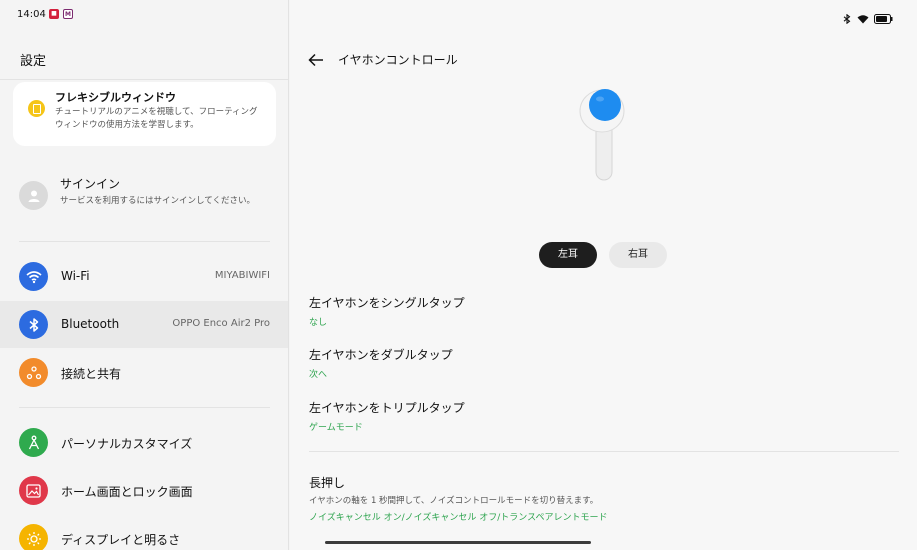 Image resolution: width=917 pixels, height=550 pixels. Describe the element at coordinates (31, 14) in the screenshot. I see `status-time: 14:04` at that location.